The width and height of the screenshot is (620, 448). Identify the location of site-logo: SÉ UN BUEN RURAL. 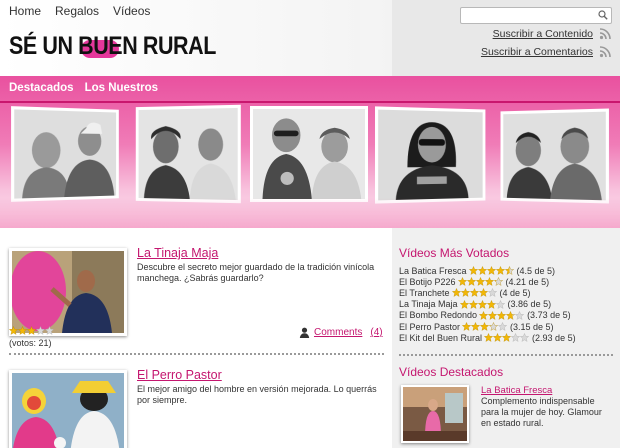
(112, 48).